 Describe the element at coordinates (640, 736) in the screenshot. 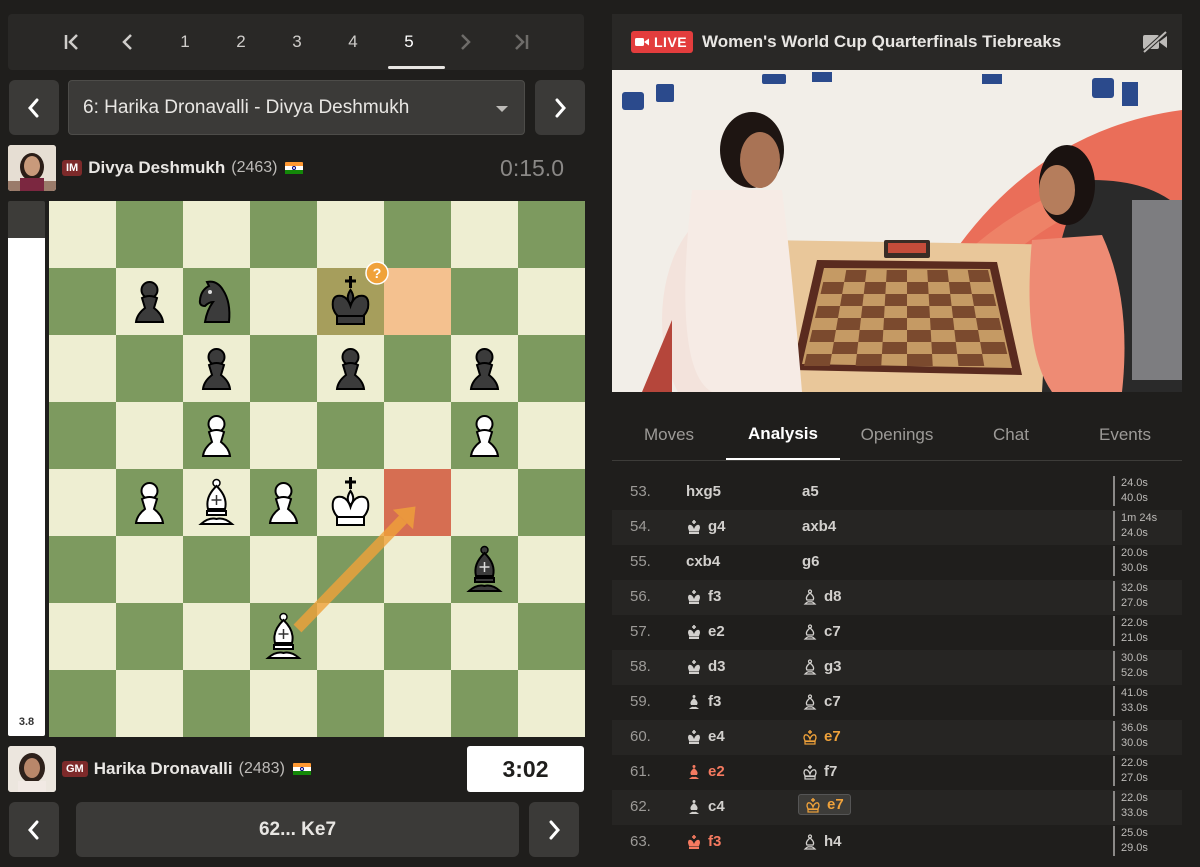

I see `move-number: 60.` at that location.